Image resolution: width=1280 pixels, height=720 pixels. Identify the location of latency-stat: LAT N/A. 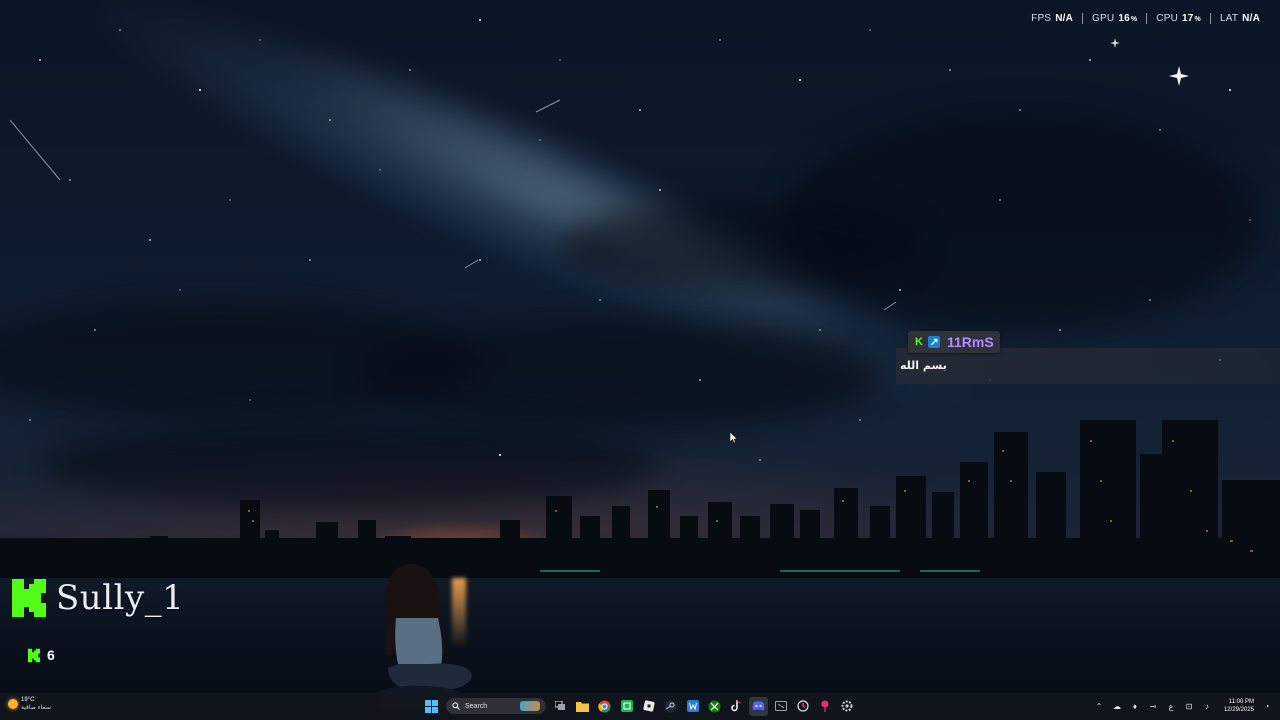
(1239, 18).